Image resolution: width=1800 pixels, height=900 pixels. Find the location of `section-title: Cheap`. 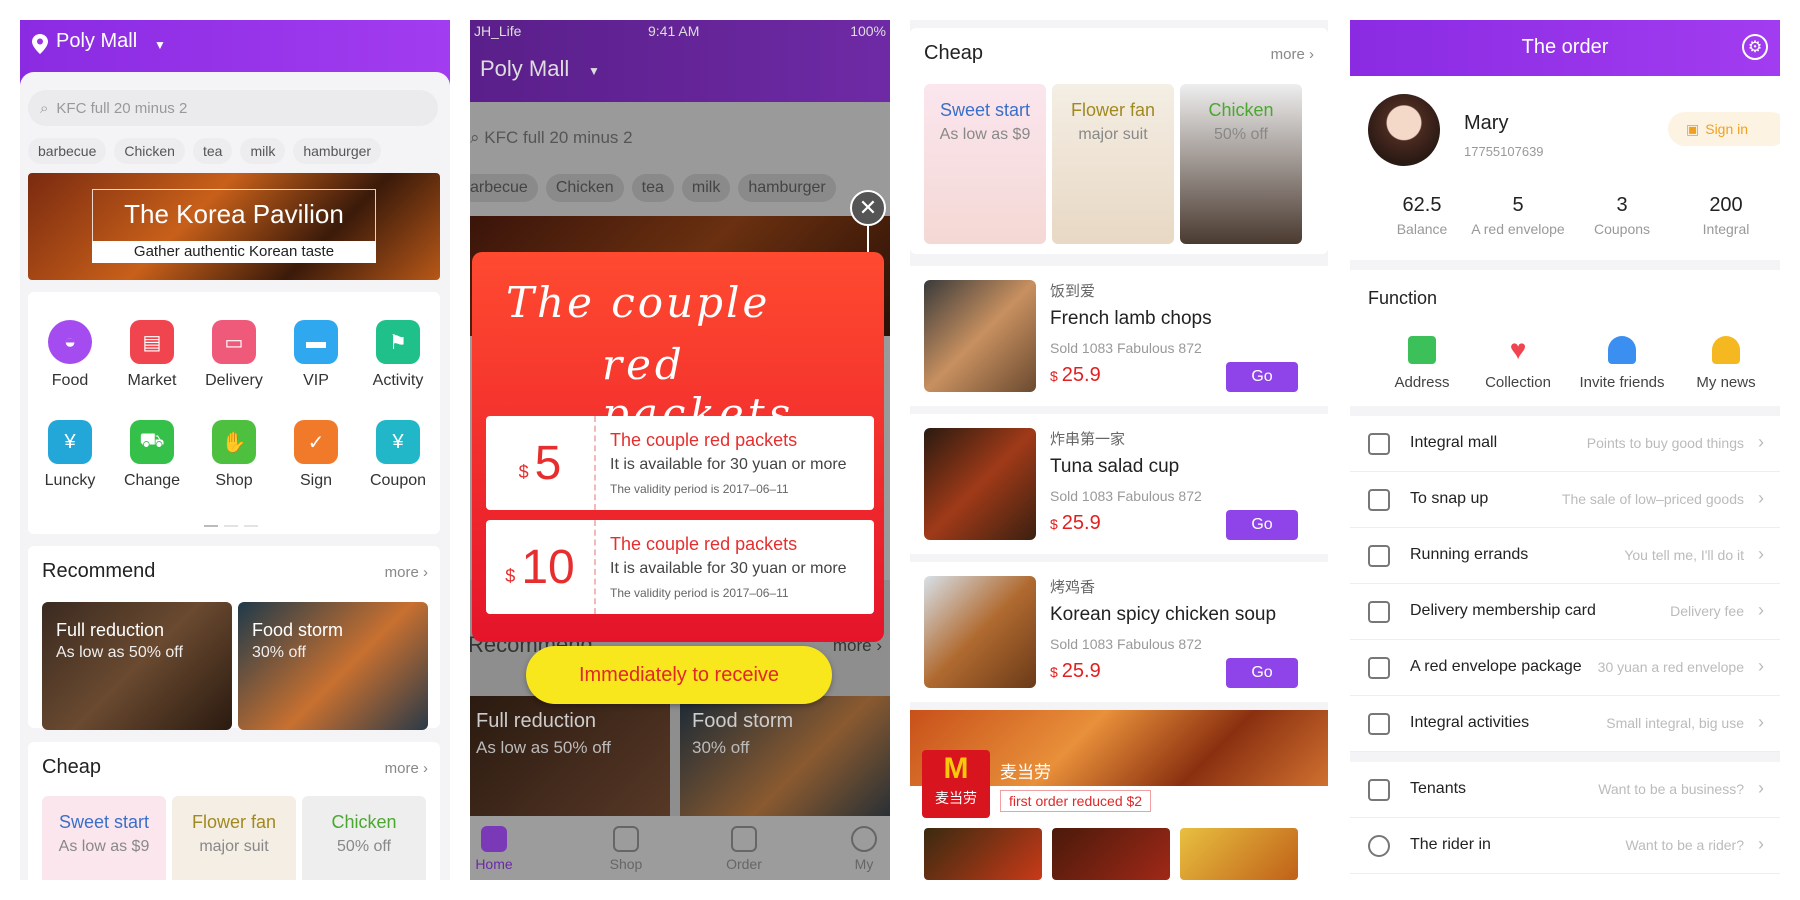

section-title: Cheap is located at coordinates (953, 53).